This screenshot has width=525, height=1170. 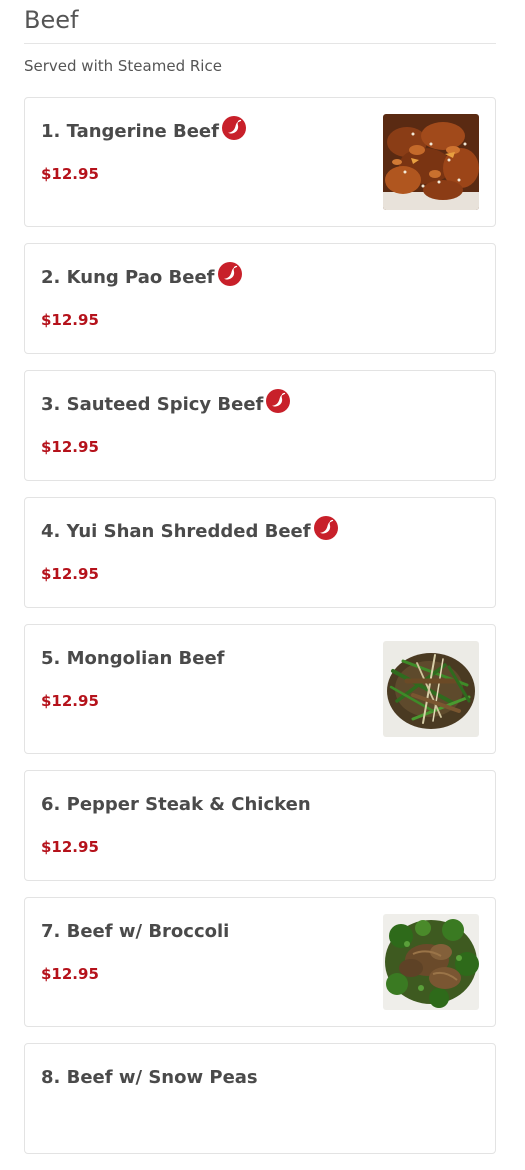 I want to click on menu-item-name-wrap: 2. Kung Pao Beef, so click(x=141, y=275).